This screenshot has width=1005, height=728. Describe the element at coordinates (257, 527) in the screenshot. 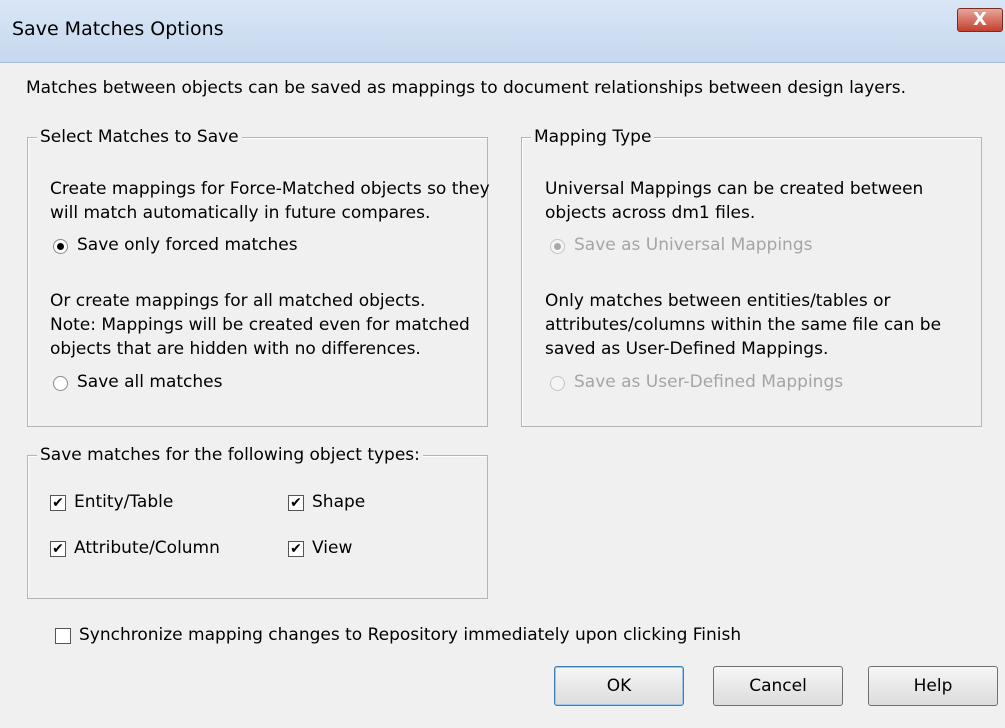

I see `object-types-group` at that location.